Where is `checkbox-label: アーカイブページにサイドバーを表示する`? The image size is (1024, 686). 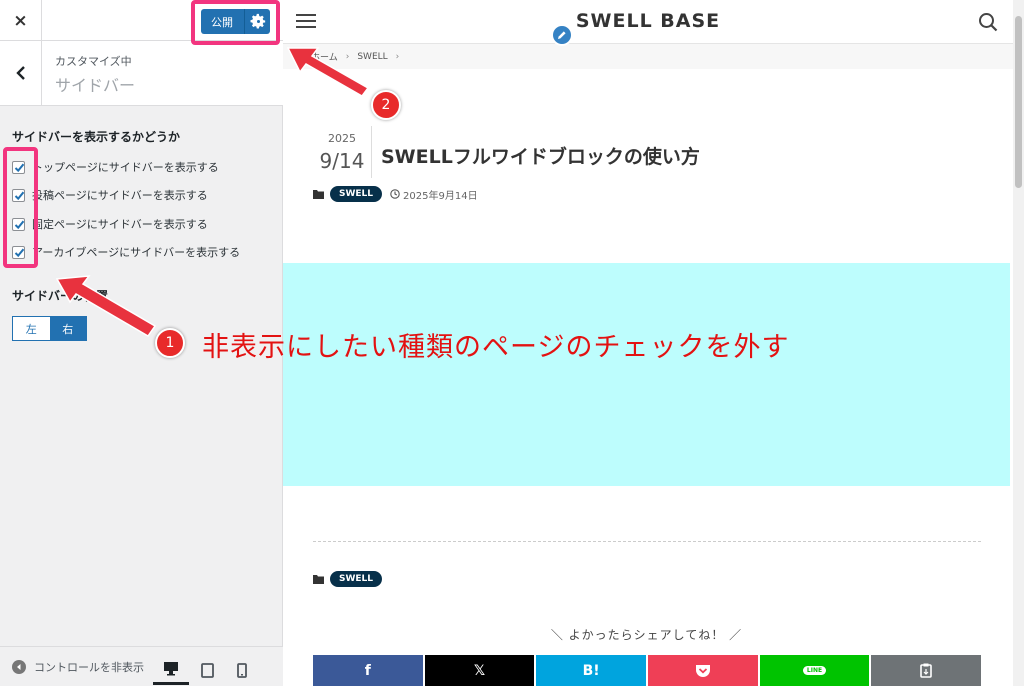 checkbox-label: アーカイブページにサイドバーを表示する is located at coordinates (136, 252).